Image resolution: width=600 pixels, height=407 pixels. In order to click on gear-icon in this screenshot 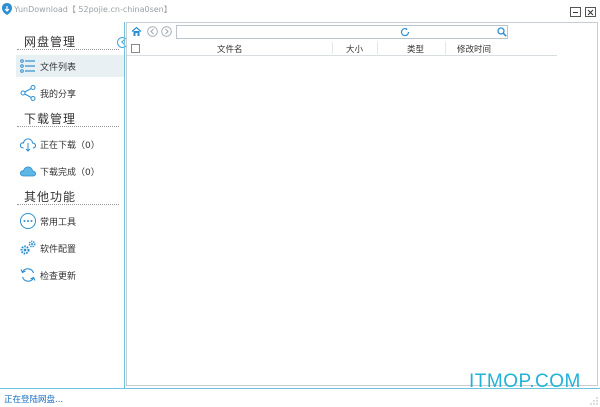, I will do `click(28, 247)`.